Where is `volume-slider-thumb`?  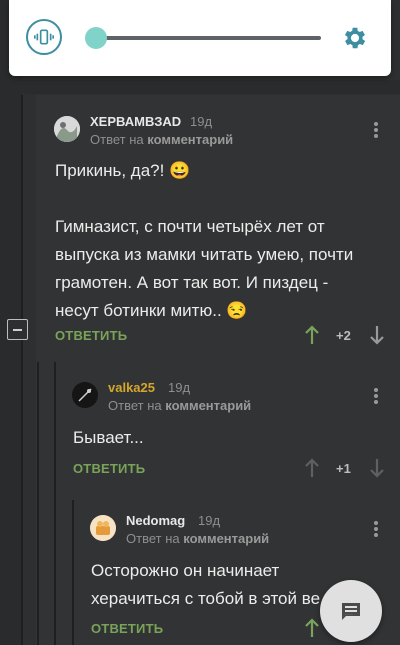
volume-slider-thumb is located at coordinates (95, 38).